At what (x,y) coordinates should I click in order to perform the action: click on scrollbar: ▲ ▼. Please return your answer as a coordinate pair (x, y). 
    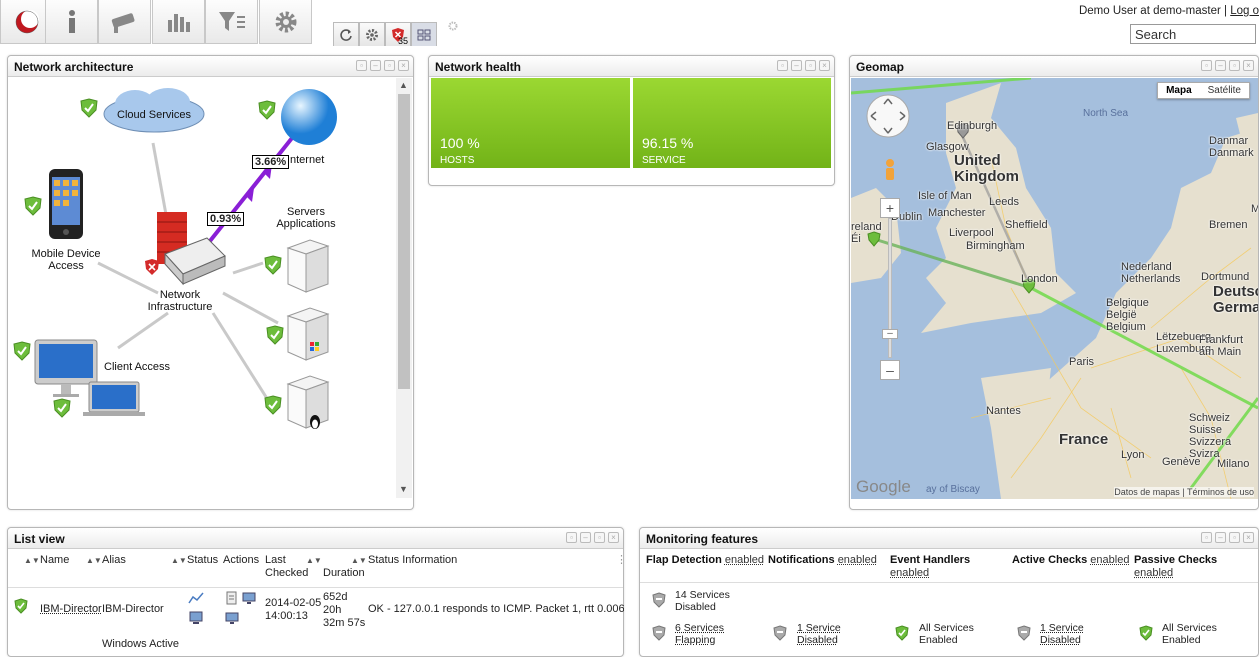
    Looking at the image, I should click on (404, 288).